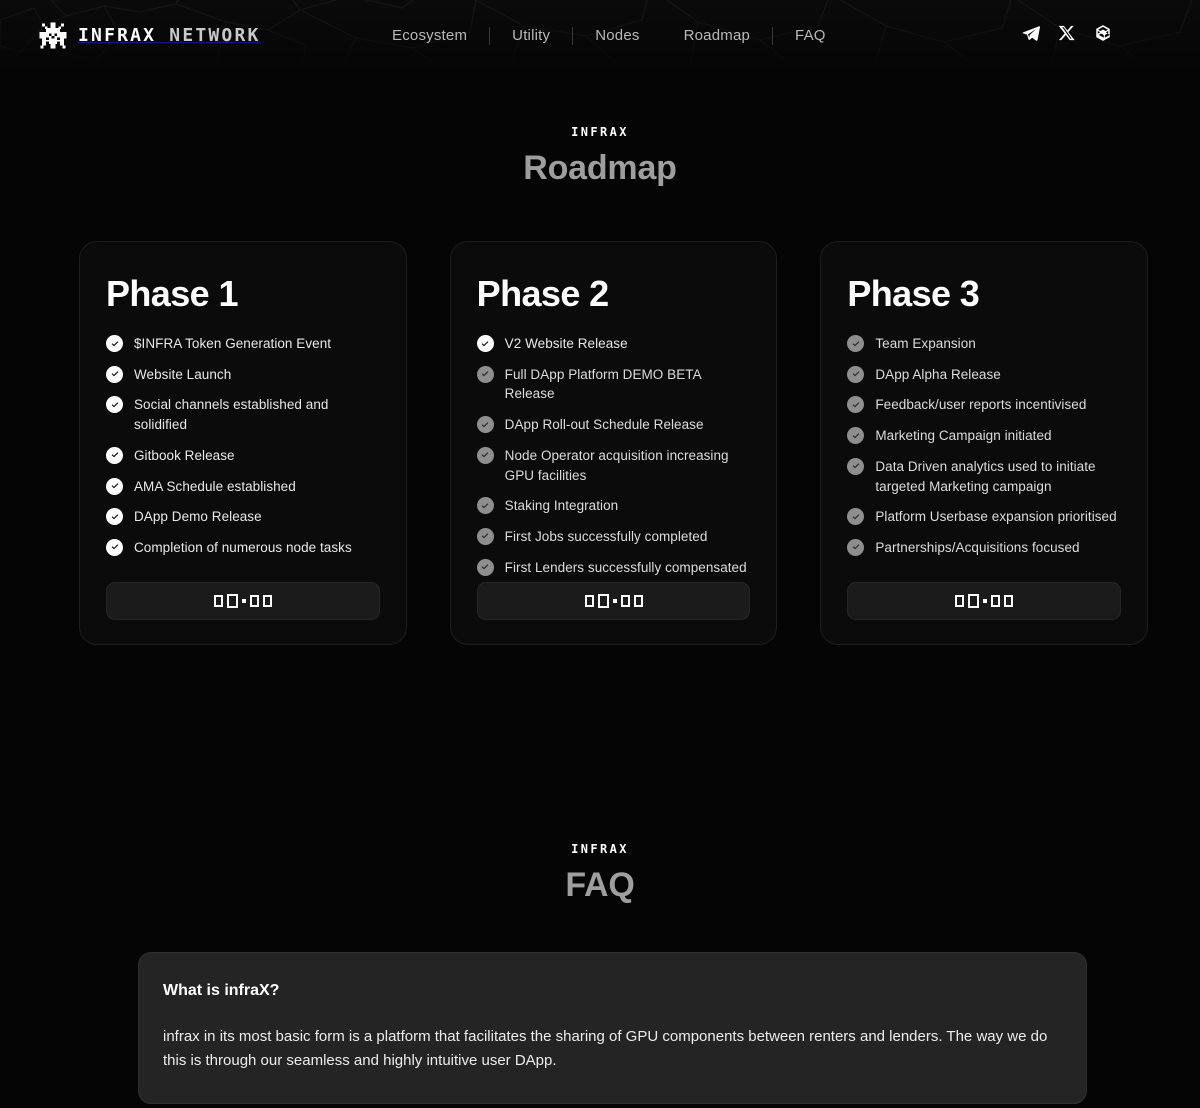 Image resolution: width=1200 pixels, height=1108 pixels. I want to click on phase-item: Platform Userbase expansion prioritised, so click(984, 517).